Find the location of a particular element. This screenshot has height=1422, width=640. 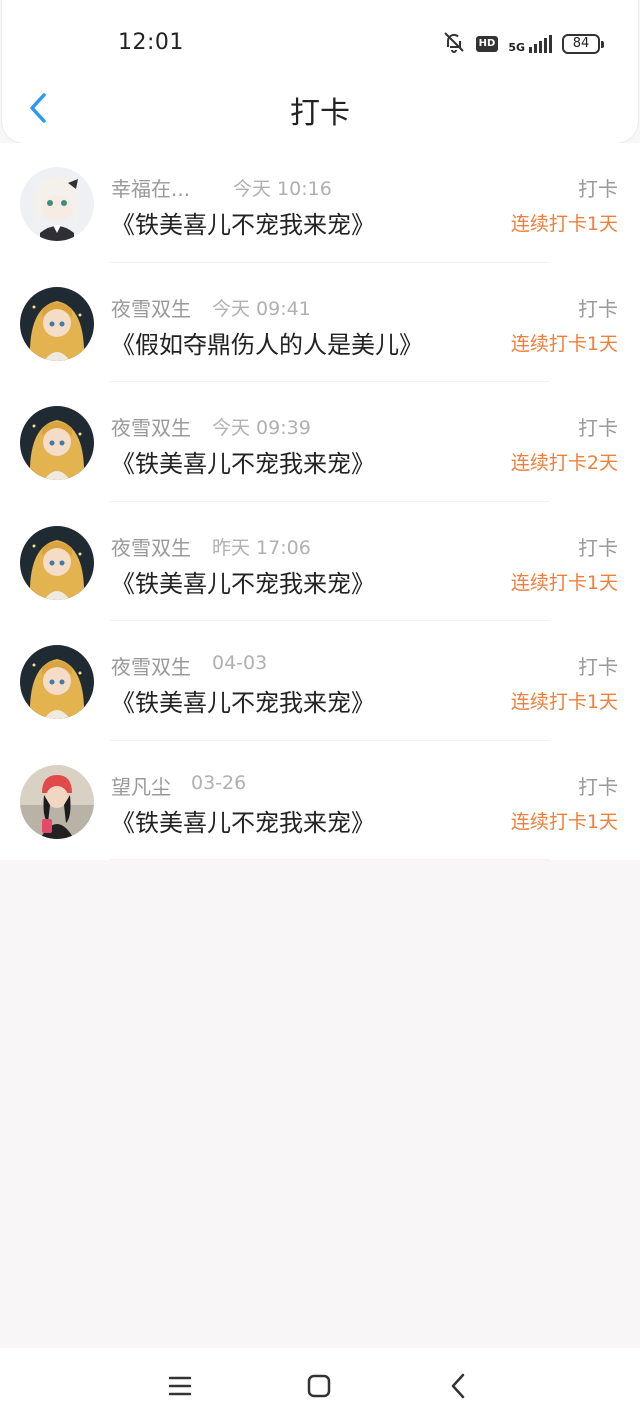

hd-icon: HD is located at coordinates (487, 44).